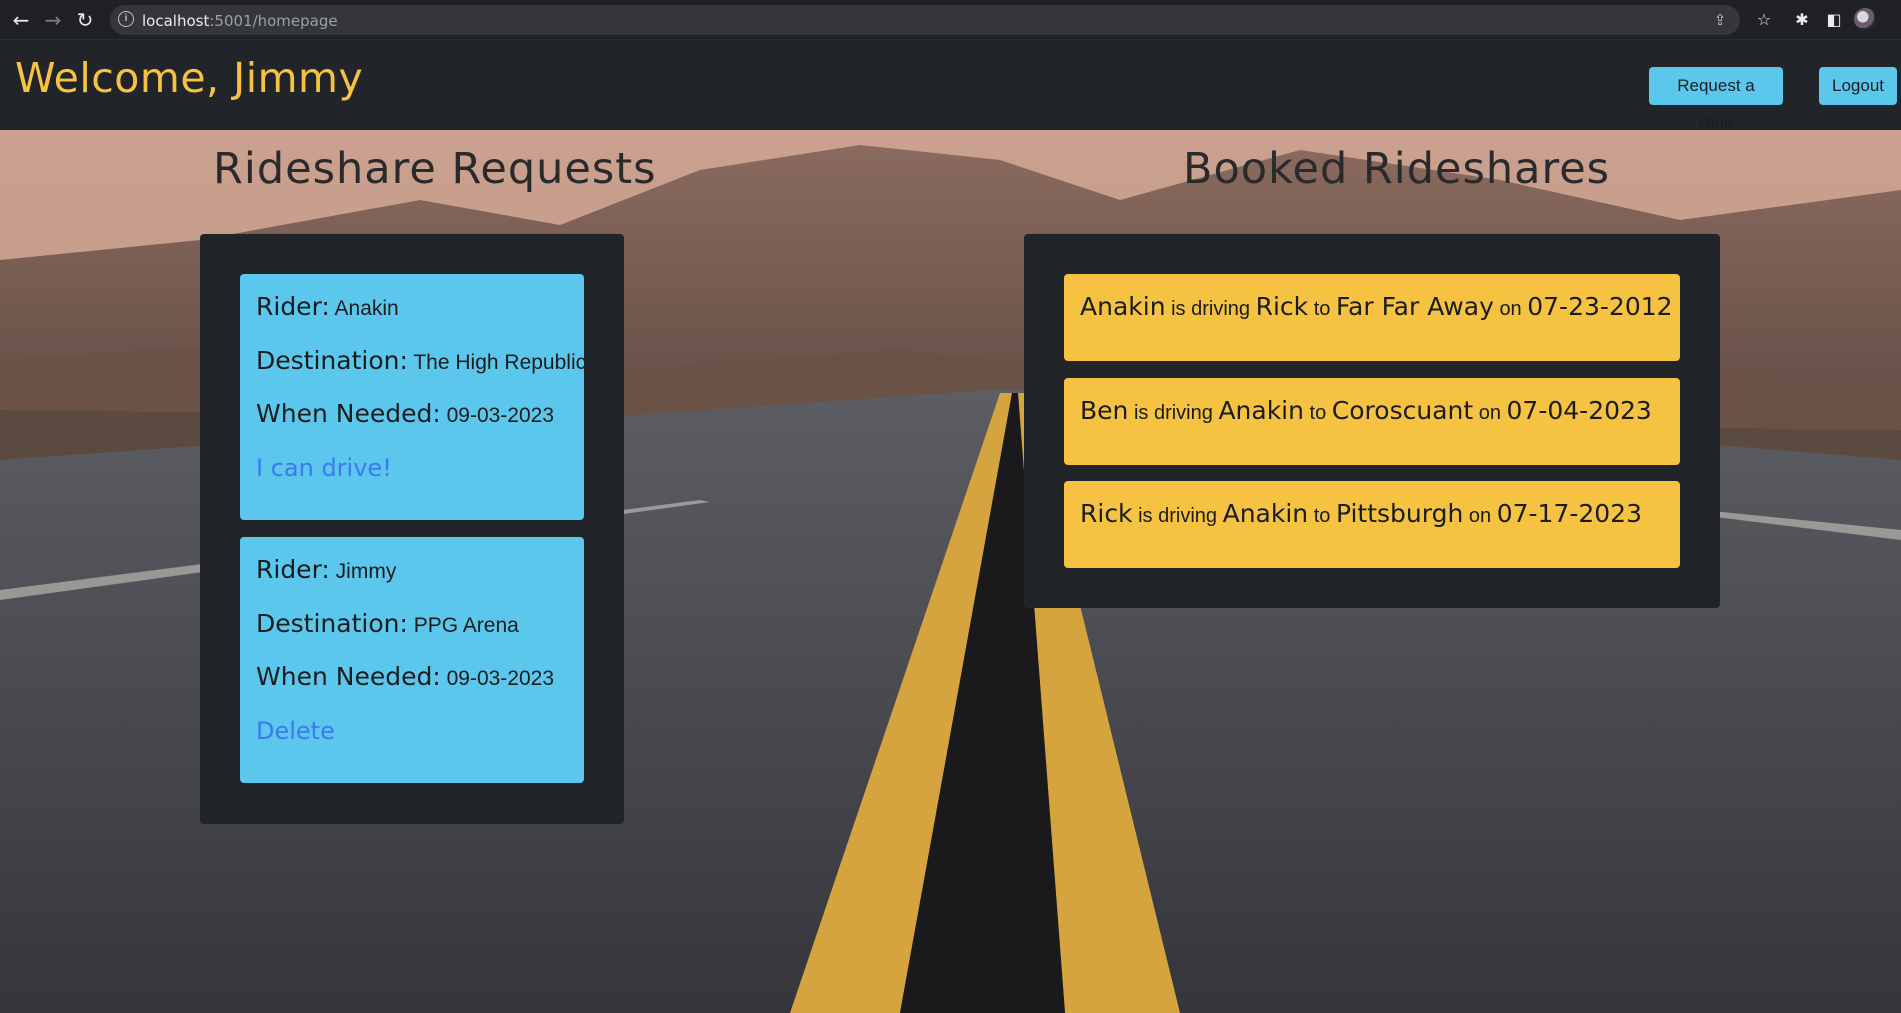 The width and height of the screenshot is (1901, 1013). Describe the element at coordinates (500, 362) in the screenshot. I see `destination-value: The High Republic` at that location.